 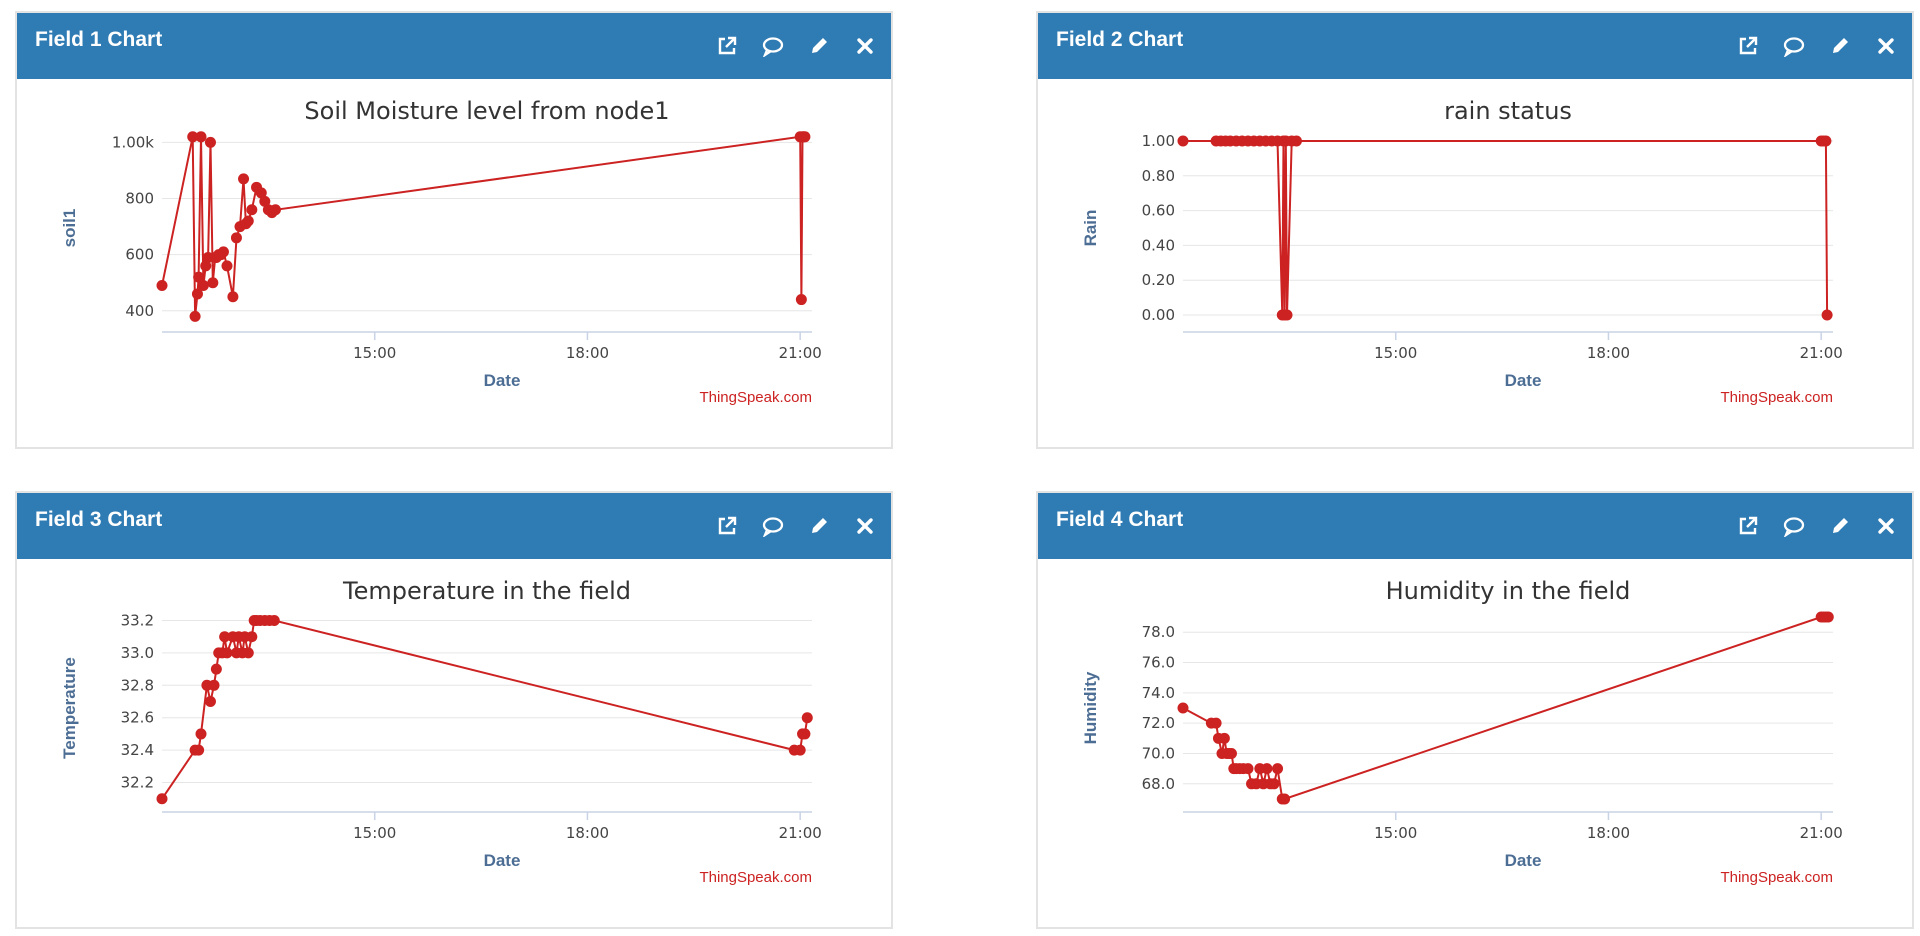 I want to click on y-tick-label: 76.0, so click(x=1158, y=663).